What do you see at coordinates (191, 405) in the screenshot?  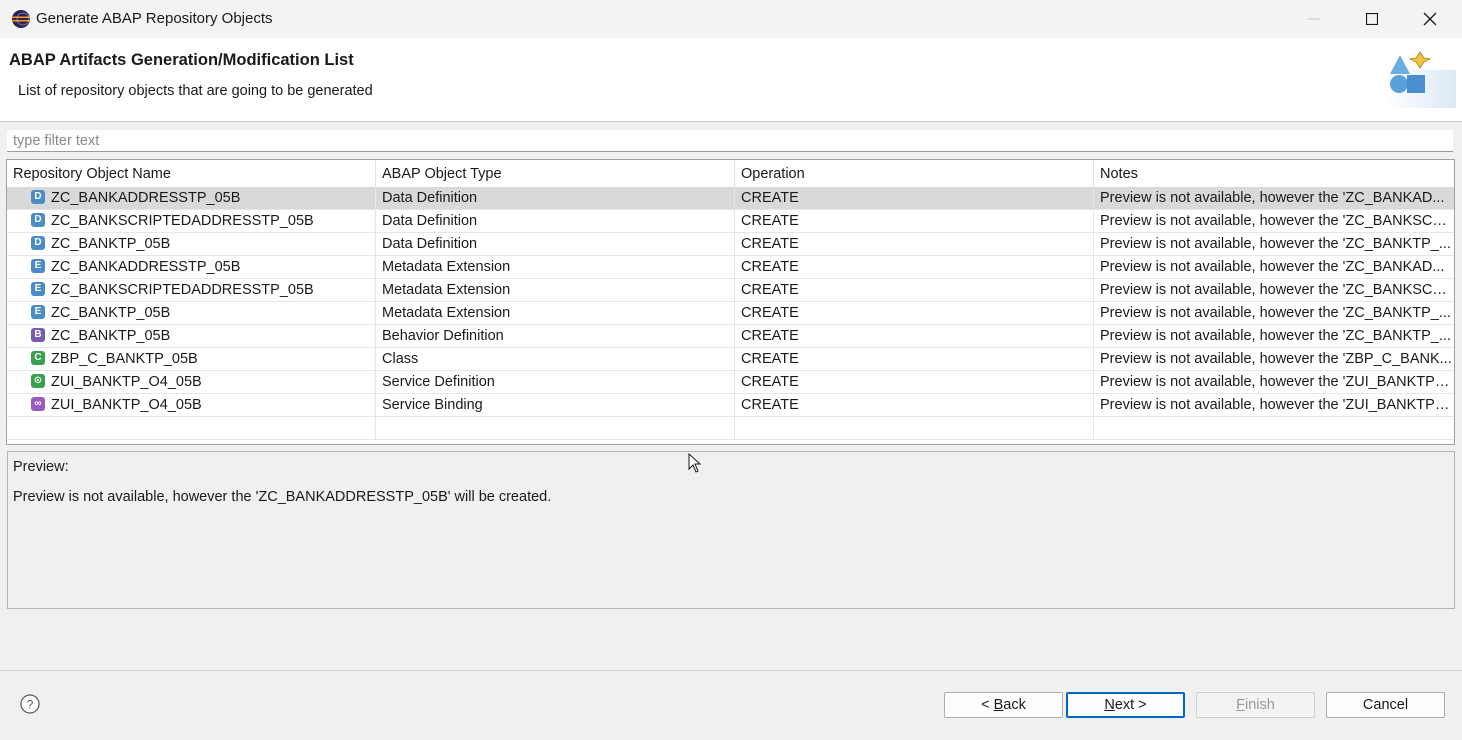 I see `cell-object-name: ∞ ZUI_BANKTP_O4_05B` at bounding box center [191, 405].